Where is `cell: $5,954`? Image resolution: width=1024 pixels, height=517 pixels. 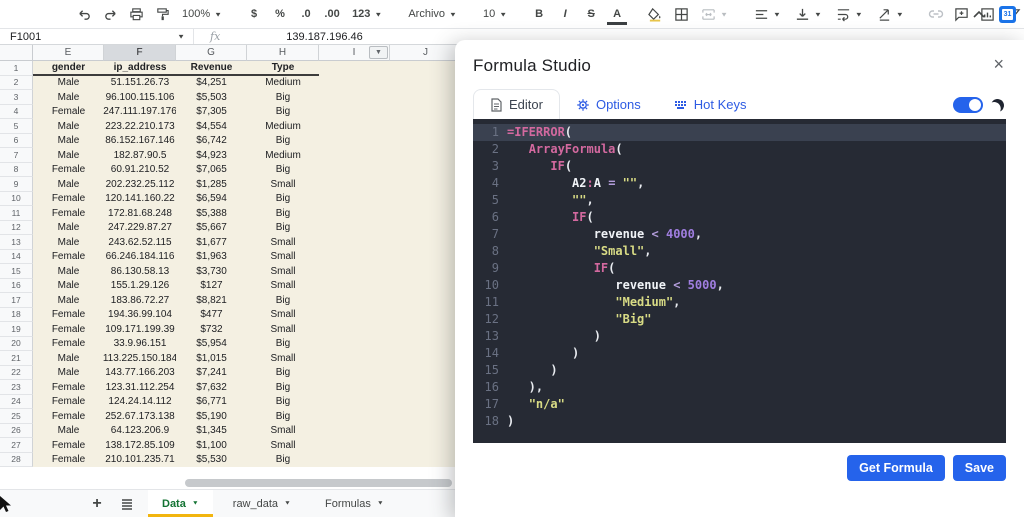 cell: $5,954 is located at coordinates (211, 343).